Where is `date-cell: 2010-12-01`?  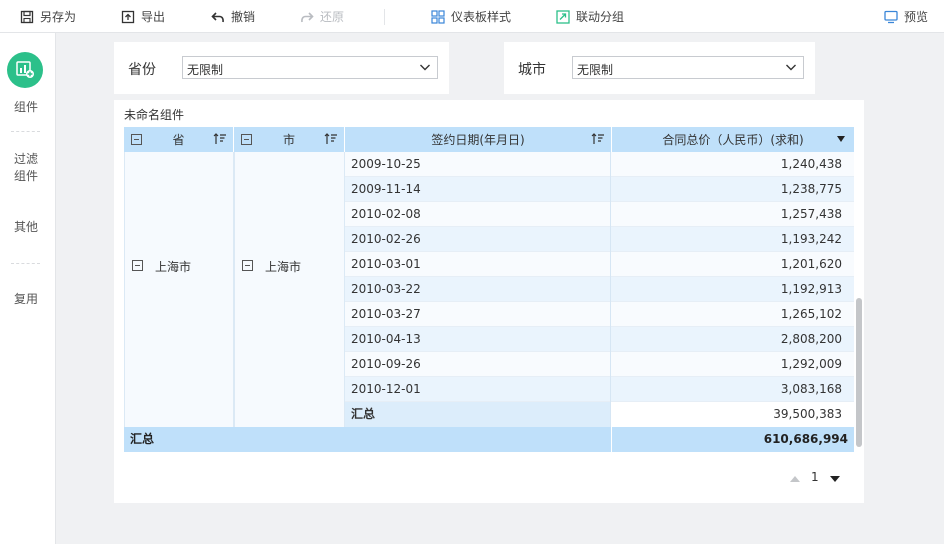
date-cell: 2010-12-01 is located at coordinates (478, 389).